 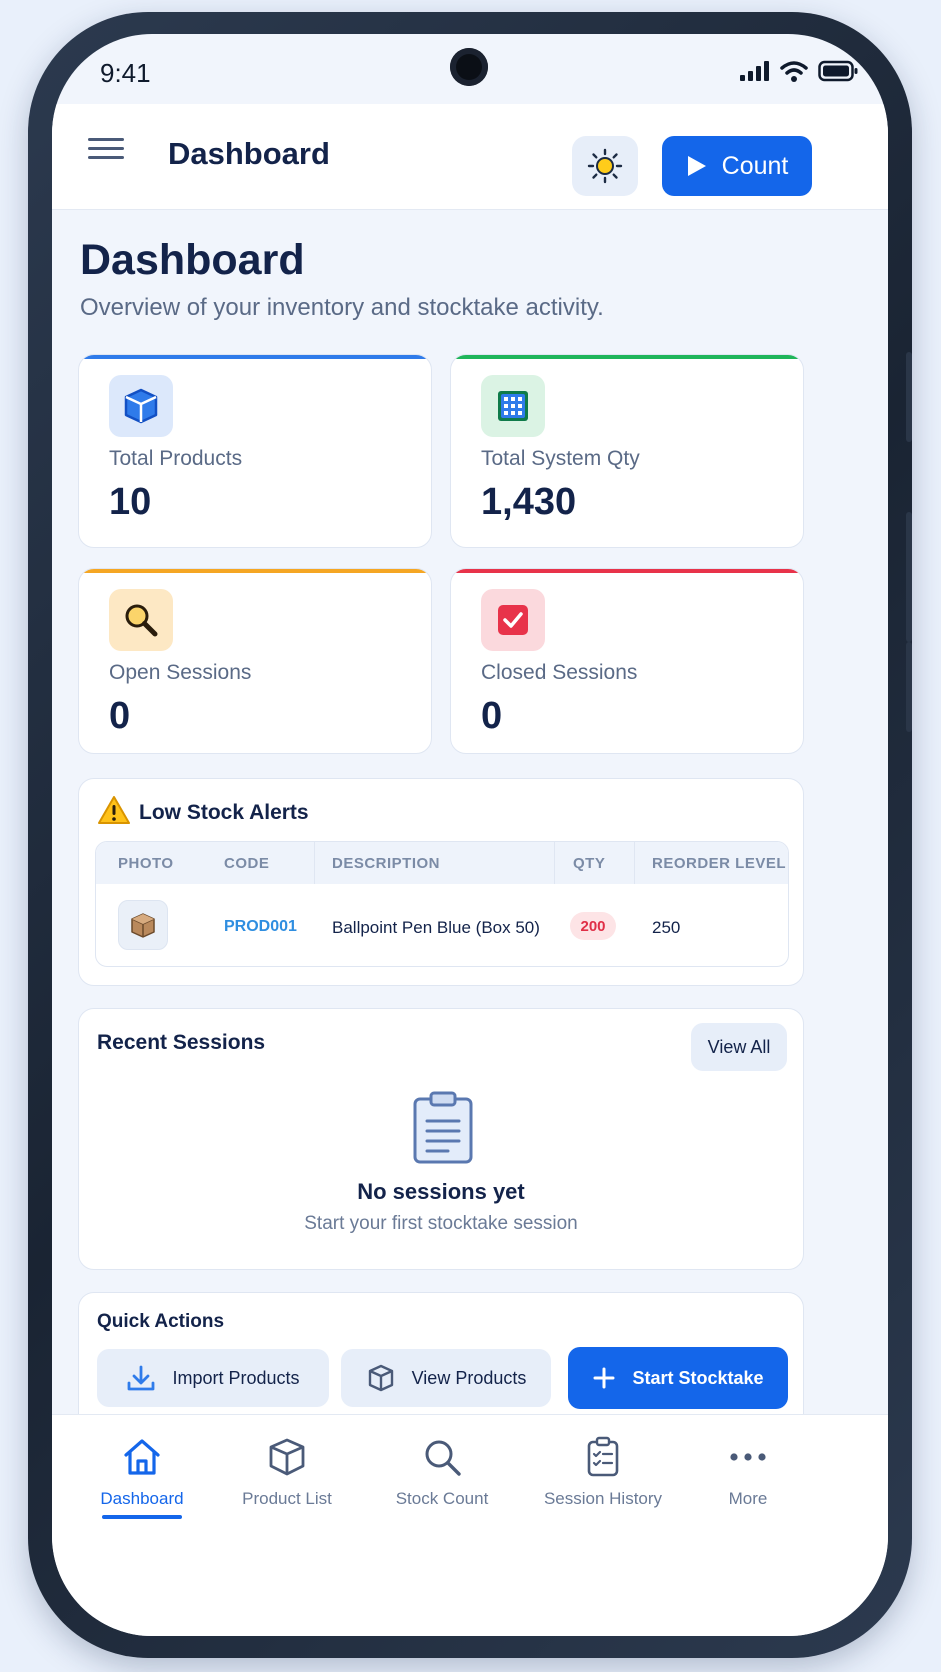 What do you see at coordinates (593, 926) in the screenshot?
I see `qty-badge: 200` at bounding box center [593, 926].